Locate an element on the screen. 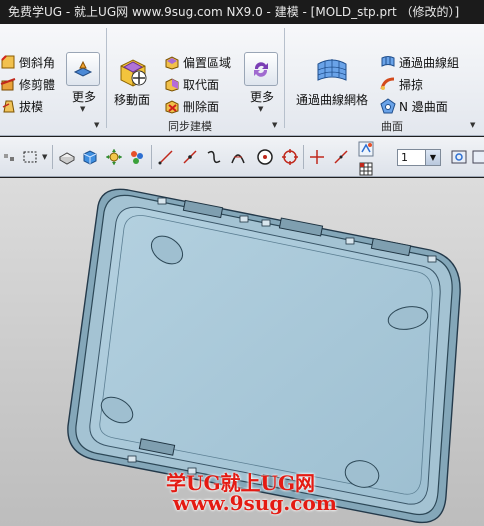  chamfer-label: 倒斜角 is located at coordinates (37, 62).